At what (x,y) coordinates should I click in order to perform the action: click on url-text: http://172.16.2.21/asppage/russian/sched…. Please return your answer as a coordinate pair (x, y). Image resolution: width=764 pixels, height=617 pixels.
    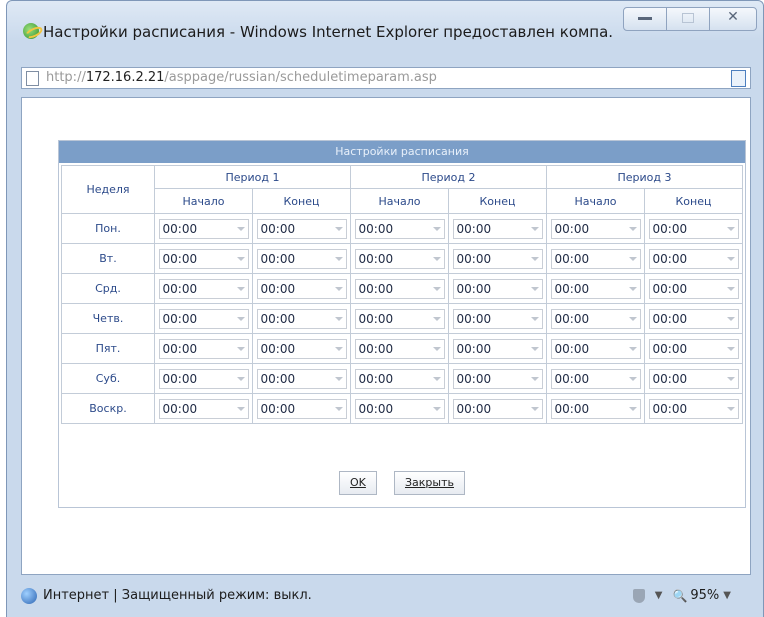
    Looking at the image, I should click on (241, 78).